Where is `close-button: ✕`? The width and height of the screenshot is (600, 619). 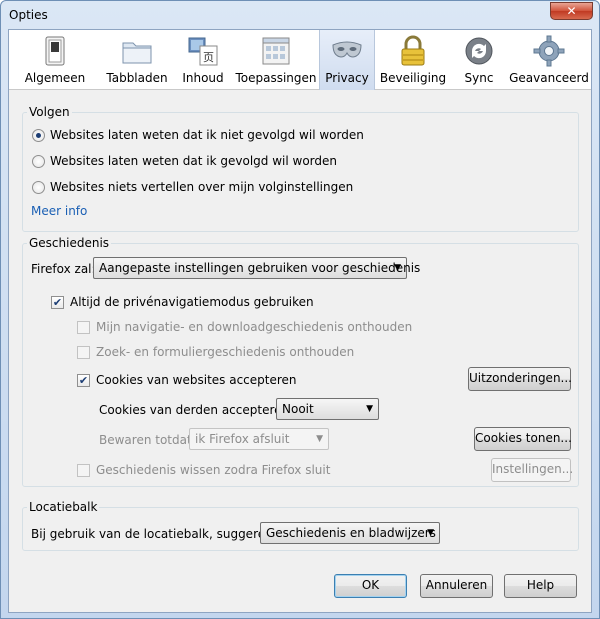 close-button: ✕ is located at coordinates (571, 11).